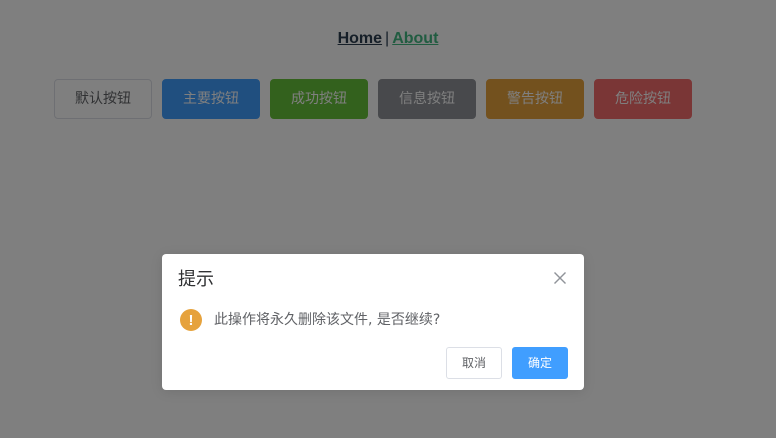 The width and height of the screenshot is (776, 438). What do you see at coordinates (540, 363) in the screenshot?
I see `confirm-button: 确定` at bounding box center [540, 363].